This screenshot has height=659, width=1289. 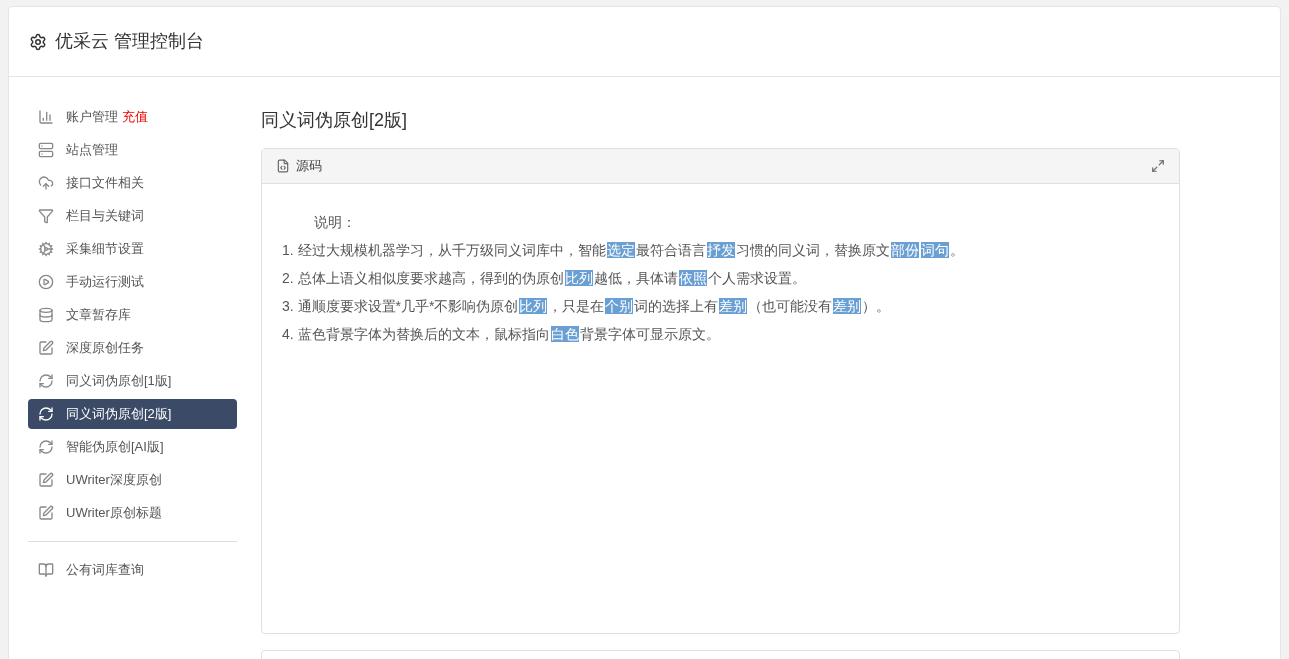 I want to click on sidebar-item: 接口文件相关, so click(x=132, y=183).